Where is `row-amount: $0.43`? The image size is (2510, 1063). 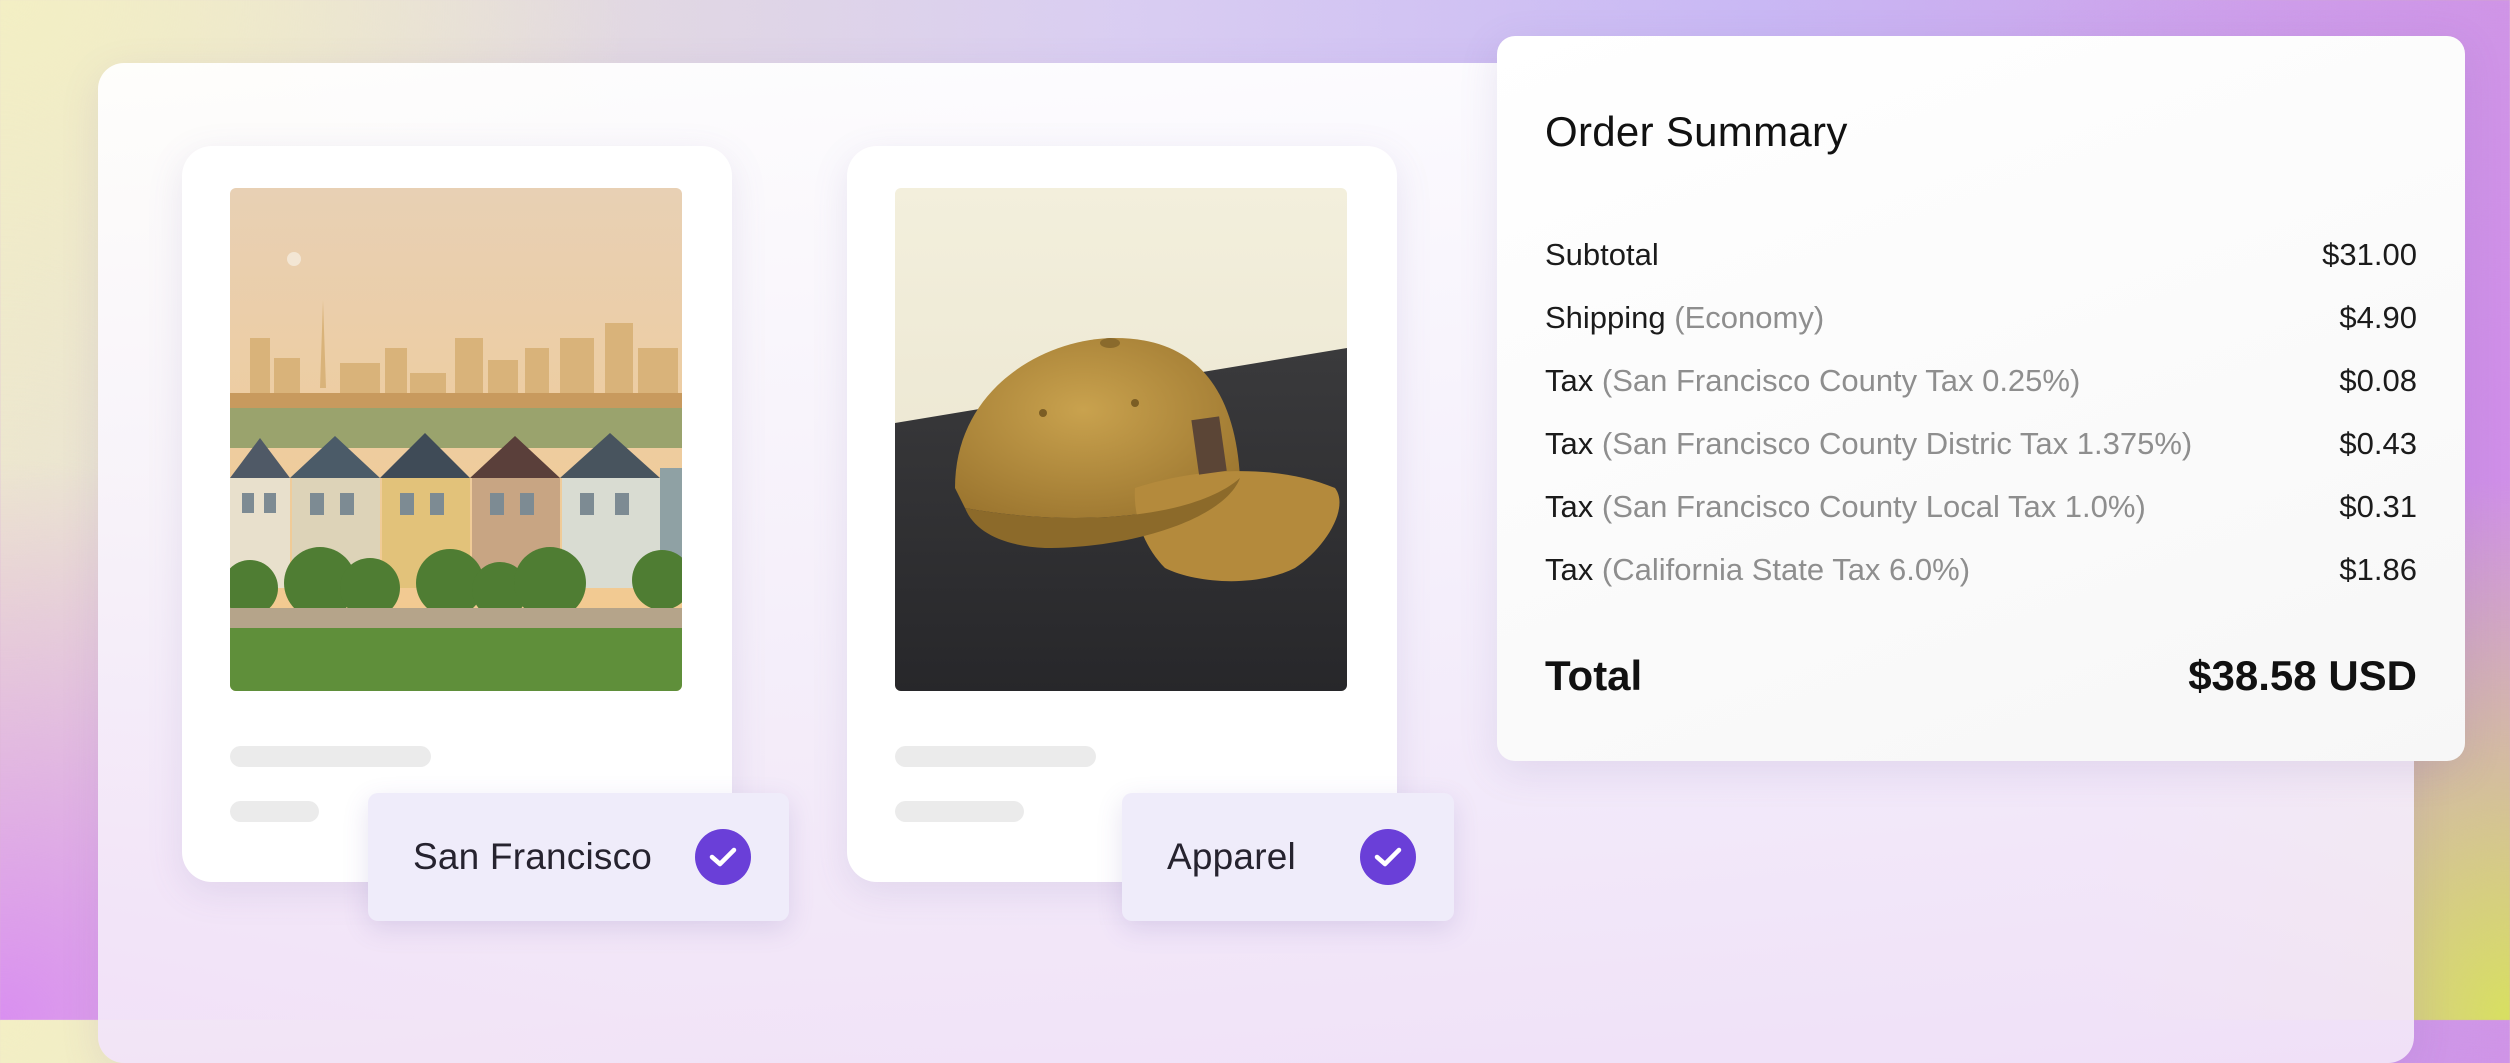
row-amount: $0.43 is located at coordinates (2378, 443).